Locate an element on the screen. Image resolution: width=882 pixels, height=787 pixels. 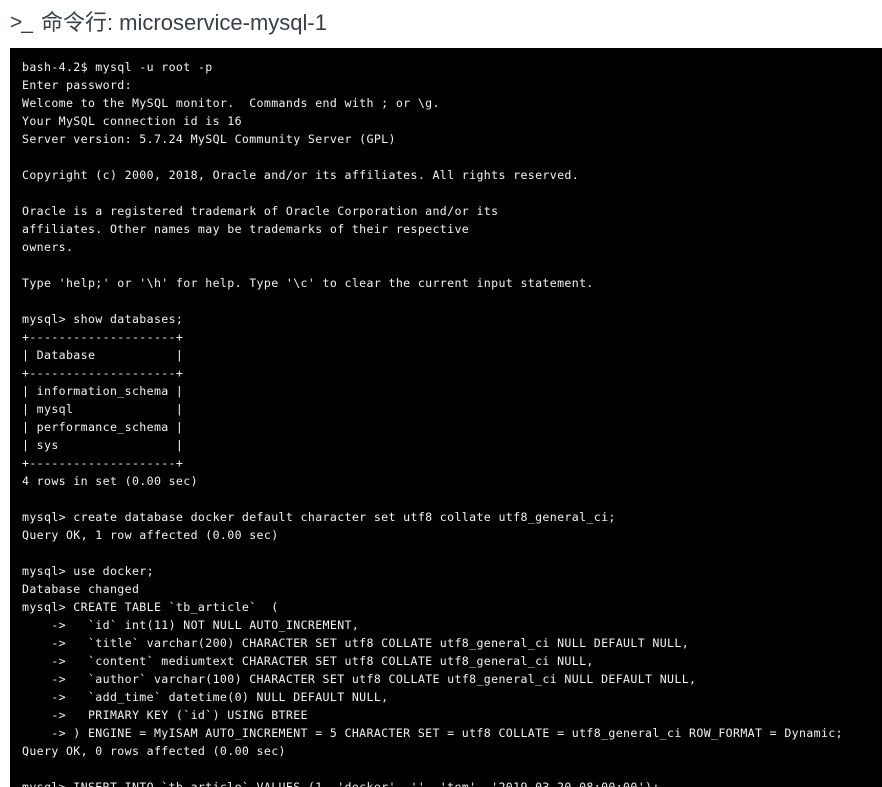
terminal-line: | information_schema | is located at coordinates (103, 391).